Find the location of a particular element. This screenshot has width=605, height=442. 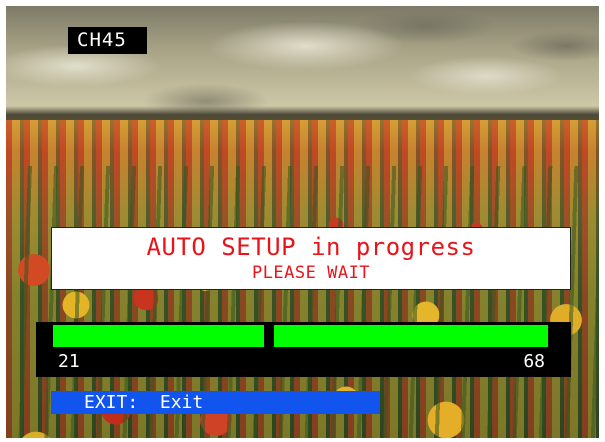

progress-bar-fill is located at coordinates (300, 336).